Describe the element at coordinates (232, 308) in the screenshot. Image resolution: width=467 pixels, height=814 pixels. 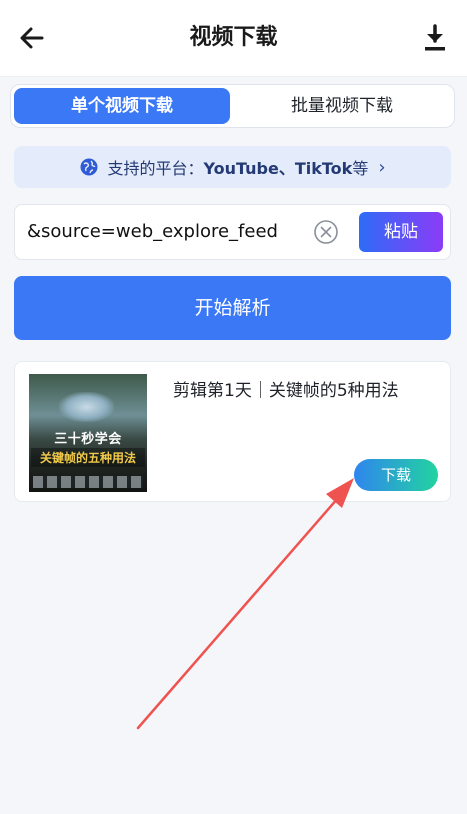
I see `start-parse-button: 开始解析` at that location.